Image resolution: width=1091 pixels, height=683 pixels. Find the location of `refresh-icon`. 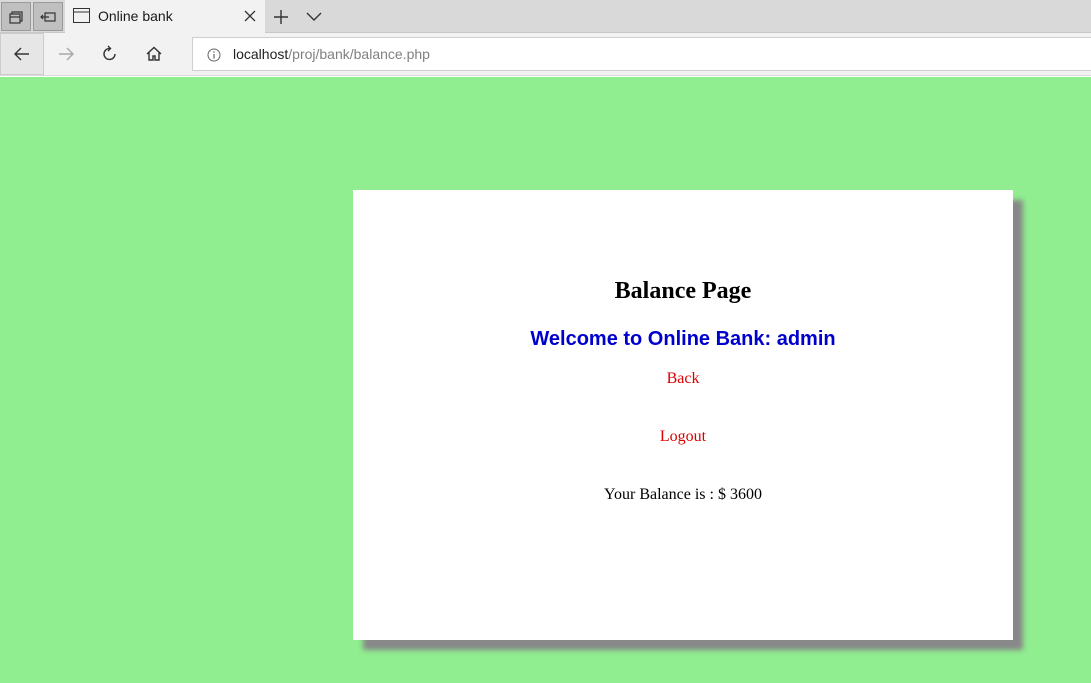

refresh-icon is located at coordinates (109, 53).